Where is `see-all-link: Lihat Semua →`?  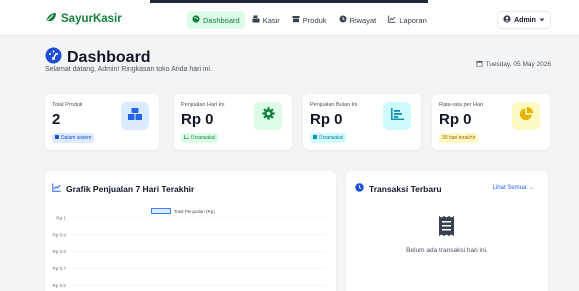 see-all-link: Lihat Semua → is located at coordinates (513, 188).